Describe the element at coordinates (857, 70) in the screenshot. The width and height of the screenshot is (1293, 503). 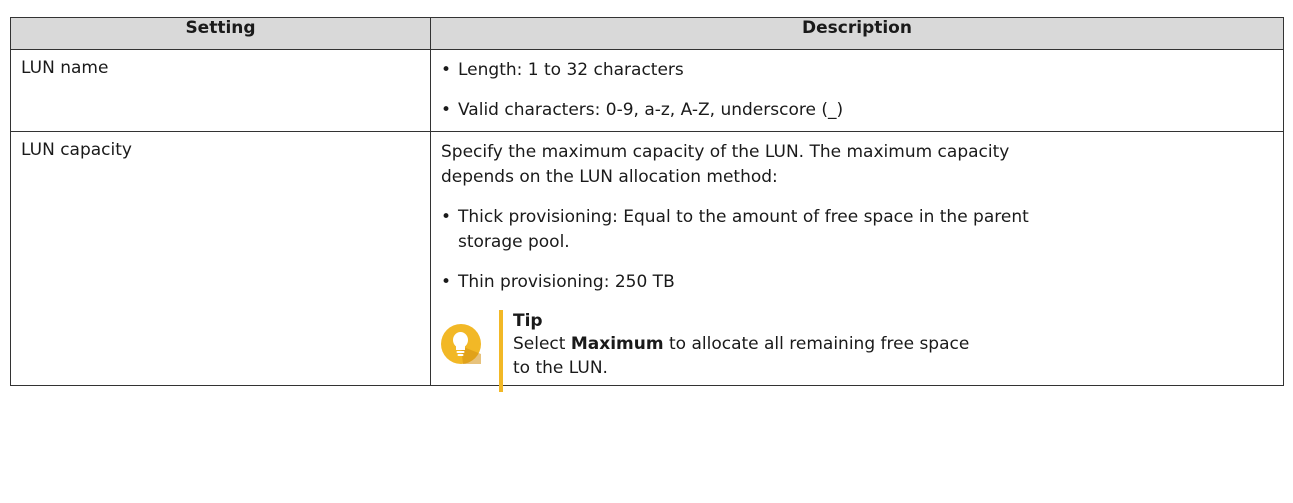
I see `list-item: • Length: 1 to 32 characters` at that location.